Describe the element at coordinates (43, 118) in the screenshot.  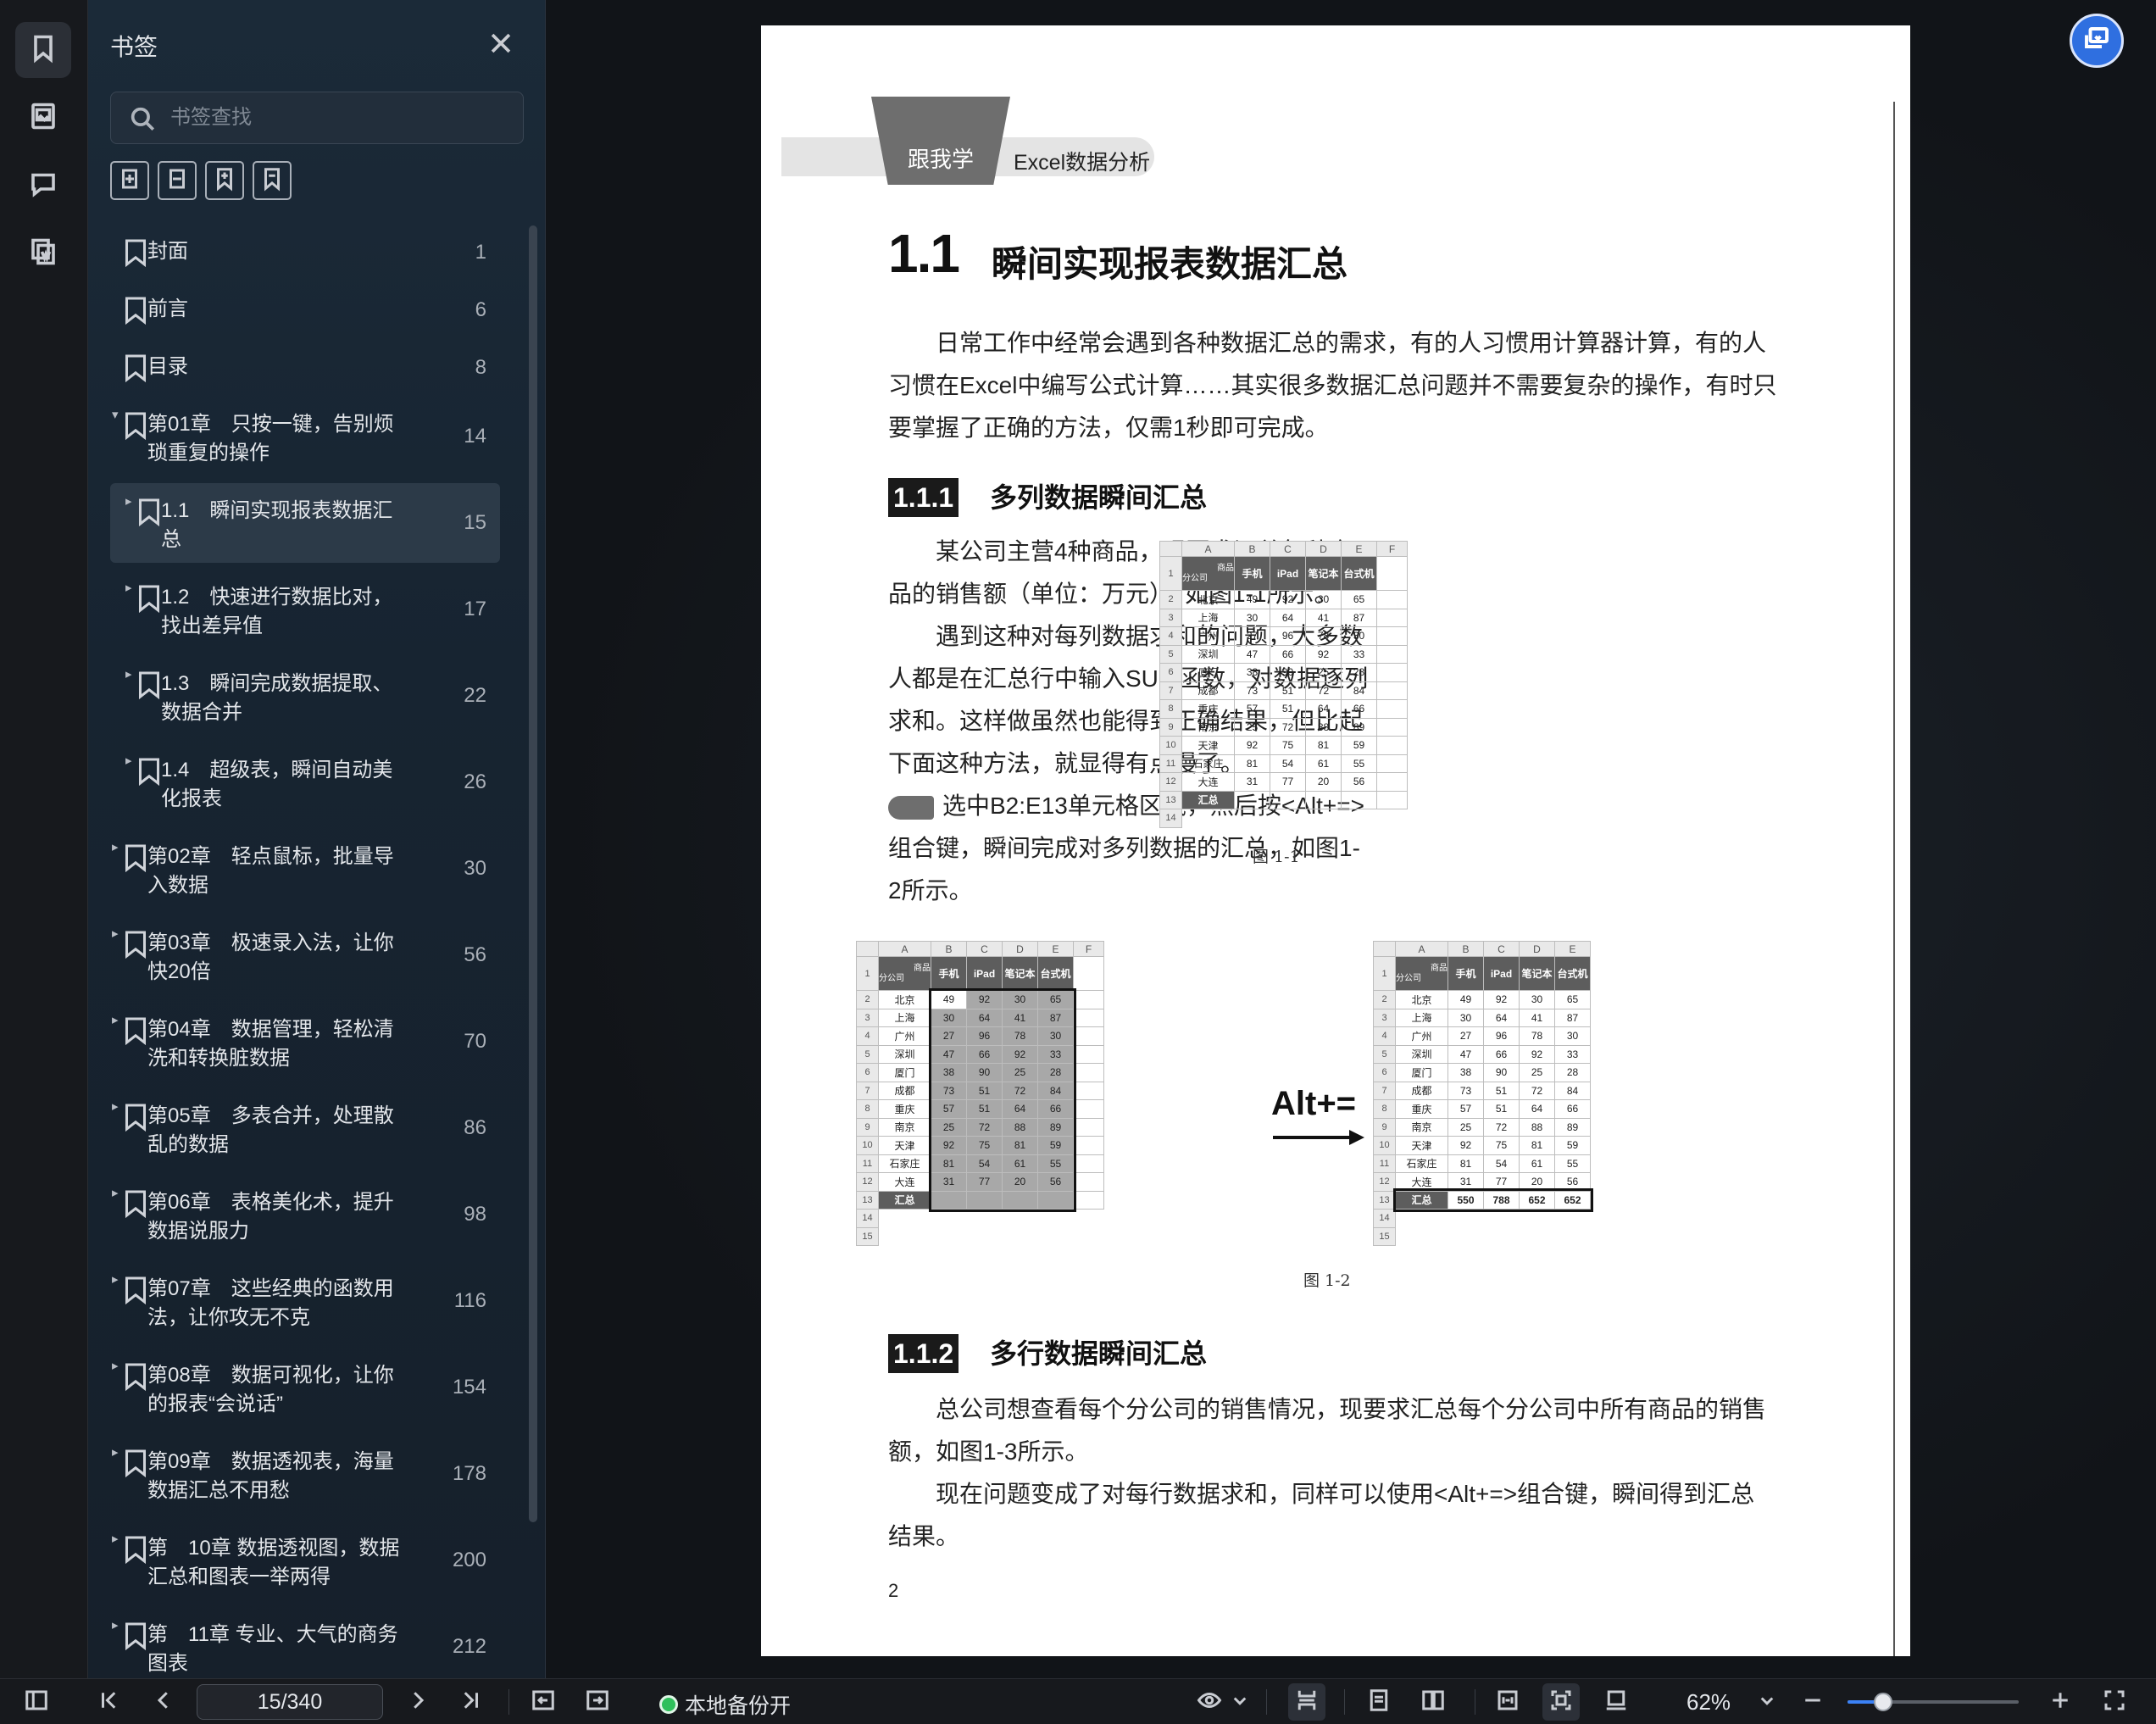
I see `thumbnail-panel-button` at that location.